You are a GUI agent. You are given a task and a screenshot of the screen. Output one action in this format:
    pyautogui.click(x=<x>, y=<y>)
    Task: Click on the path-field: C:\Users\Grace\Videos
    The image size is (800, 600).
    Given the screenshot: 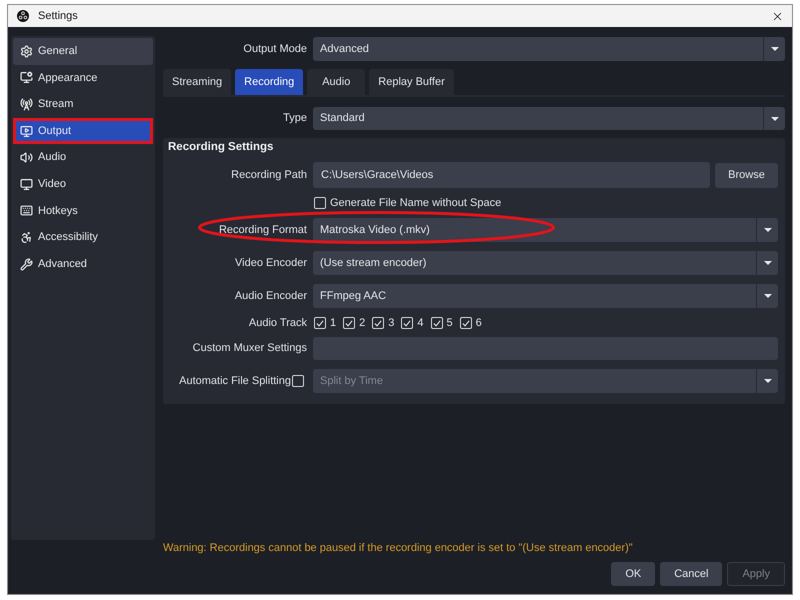 What is the action you would take?
    pyautogui.click(x=511, y=175)
    